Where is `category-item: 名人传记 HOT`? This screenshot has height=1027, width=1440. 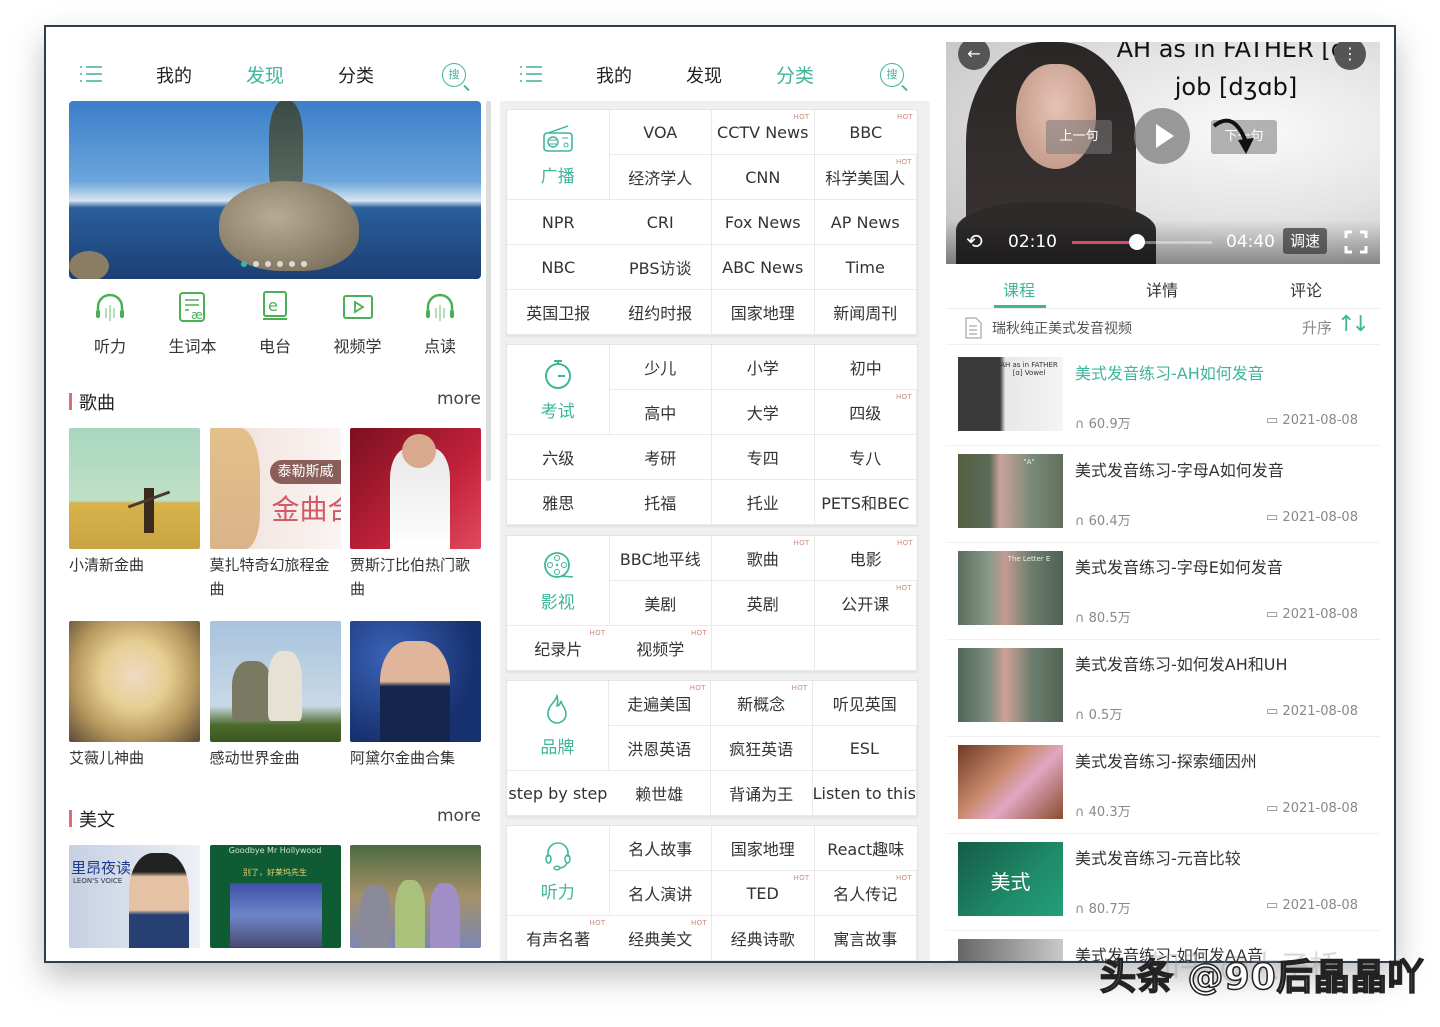
category-item: 名人传记 HOT is located at coordinates (865, 893).